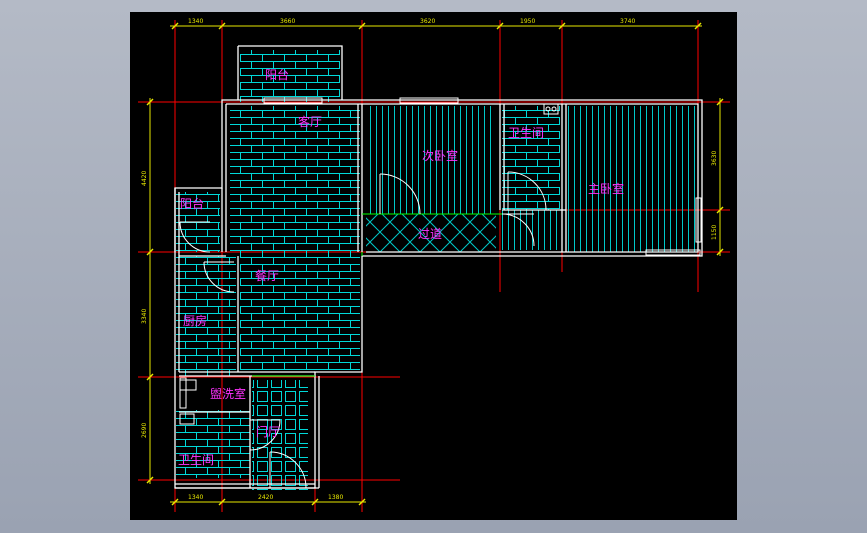 This screenshot has height=533, width=867. What do you see at coordinates (440, 155) in the screenshot?
I see `room-label-bedroom2: 次卧室` at bounding box center [440, 155].